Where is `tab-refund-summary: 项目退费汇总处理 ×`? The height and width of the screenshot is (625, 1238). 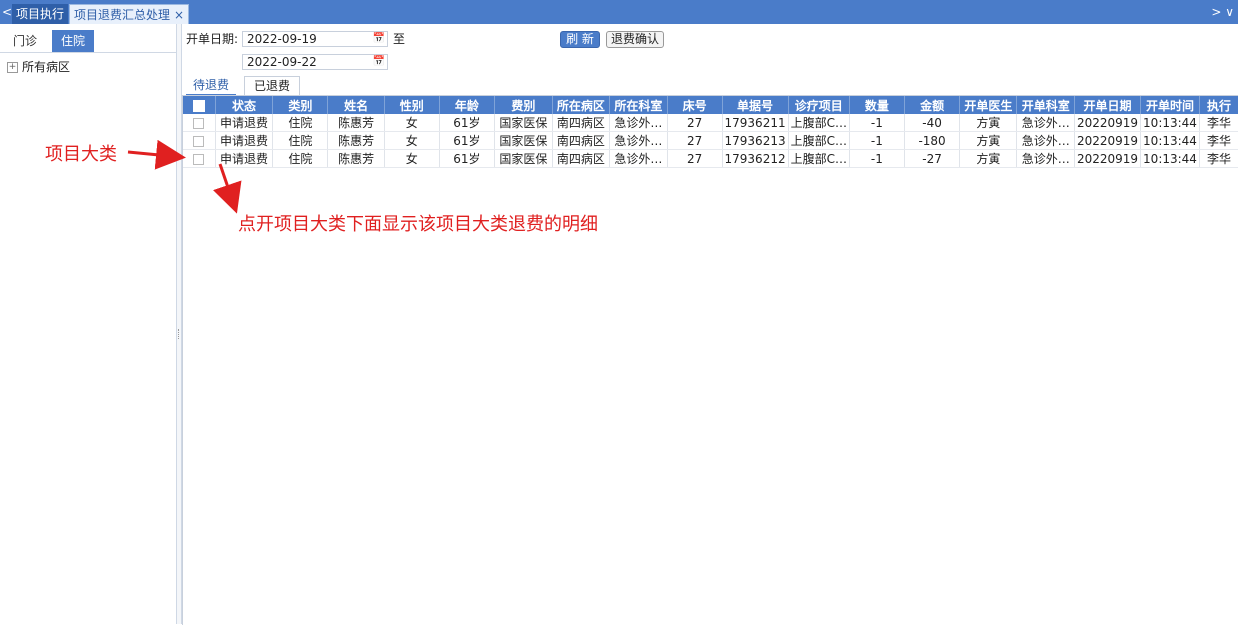
tab-refund-summary: 项目退费汇总处理 × is located at coordinates (129, 14).